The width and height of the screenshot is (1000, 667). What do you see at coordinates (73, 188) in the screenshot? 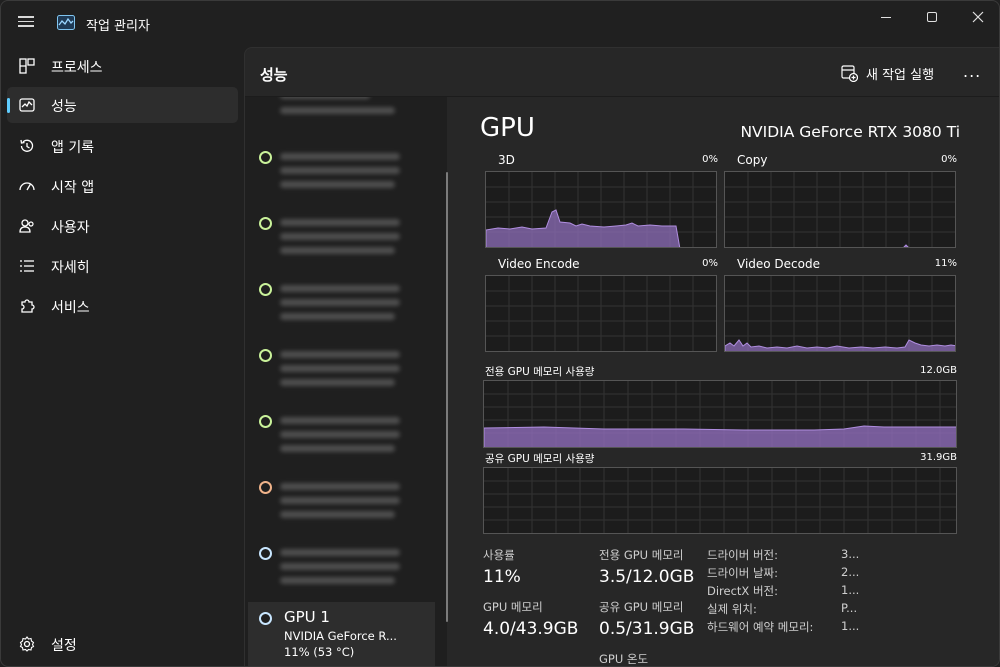
I see `sidebar-item-label: 시작 앱` at bounding box center [73, 188].